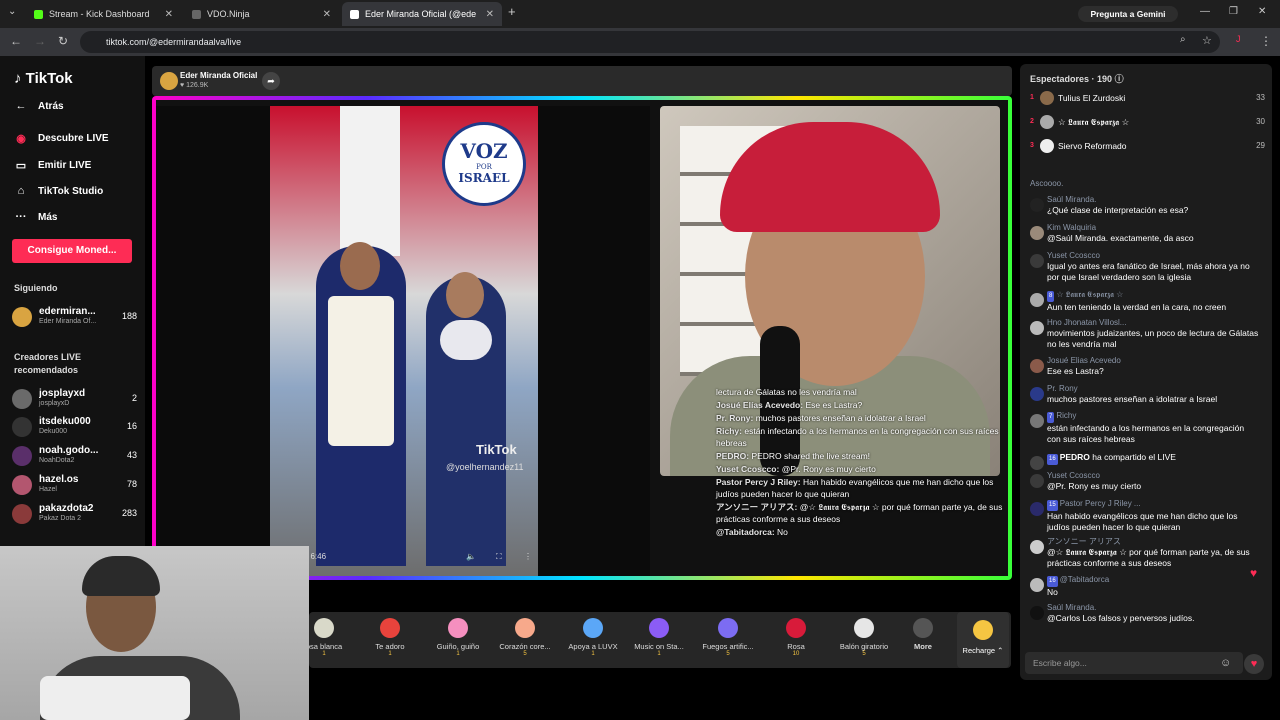 This screenshot has width=1280, height=720. I want to click on tab-tiktok-live: Eder Miranda Oficial (@ede ✕, so click(422, 14).